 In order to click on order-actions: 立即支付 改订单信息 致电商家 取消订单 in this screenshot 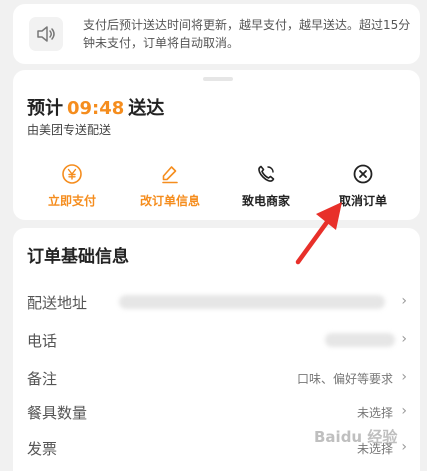, I will do `click(216, 185)`.